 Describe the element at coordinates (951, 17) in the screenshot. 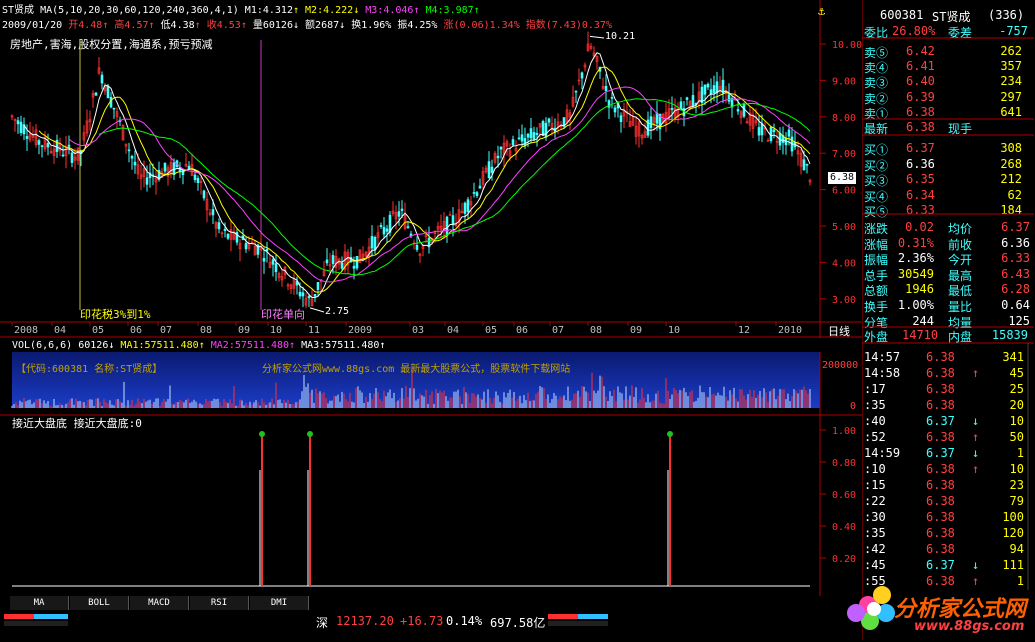

I see `quote-name: ST贤成` at that location.